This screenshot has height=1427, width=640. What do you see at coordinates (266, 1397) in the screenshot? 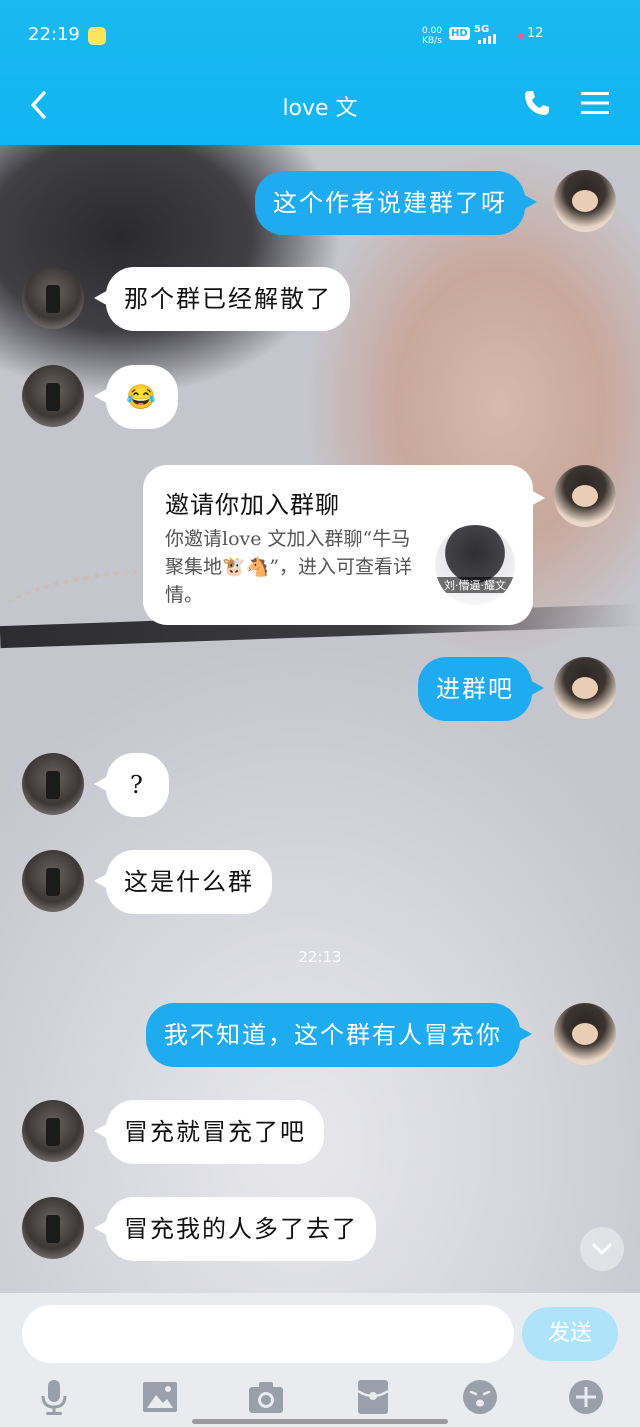
I see `camera-icon` at bounding box center [266, 1397].